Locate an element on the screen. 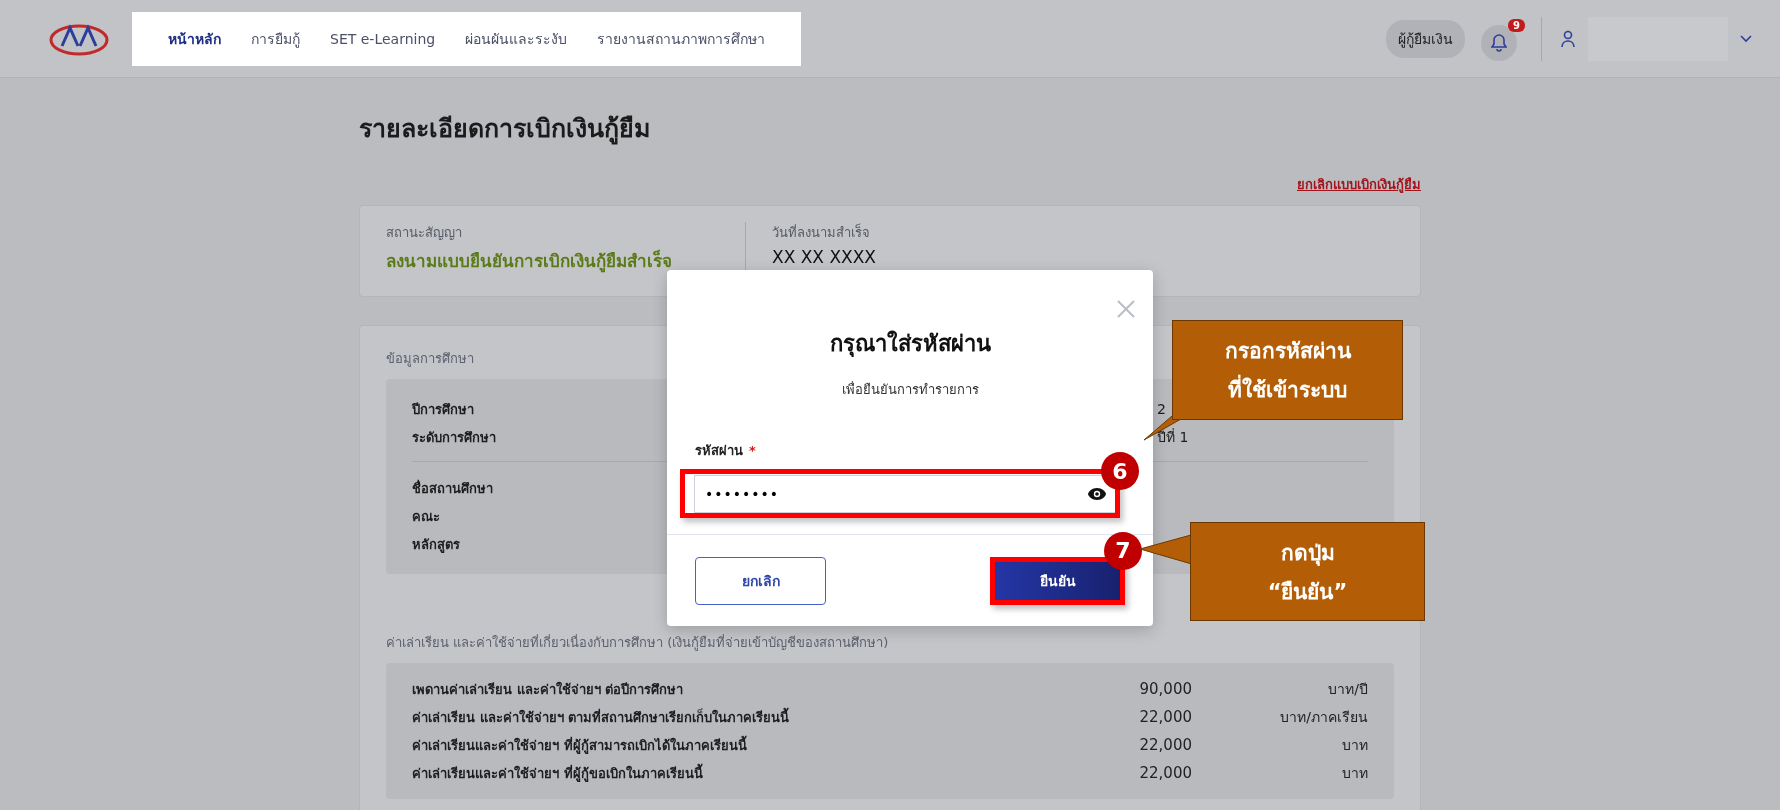 The height and width of the screenshot is (810, 1780). field-label: สถานะสัญญา is located at coordinates (424, 233).